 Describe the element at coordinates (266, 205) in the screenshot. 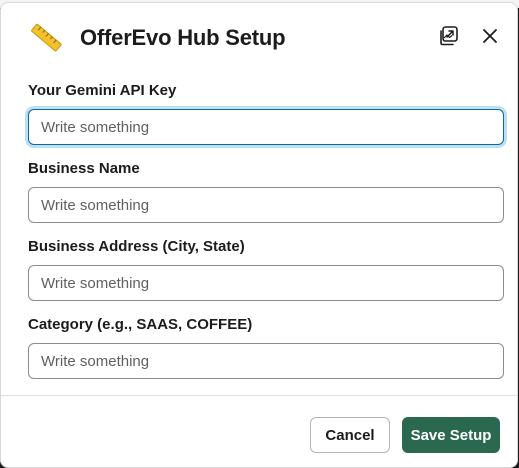

I see `business-name-input` at that location.